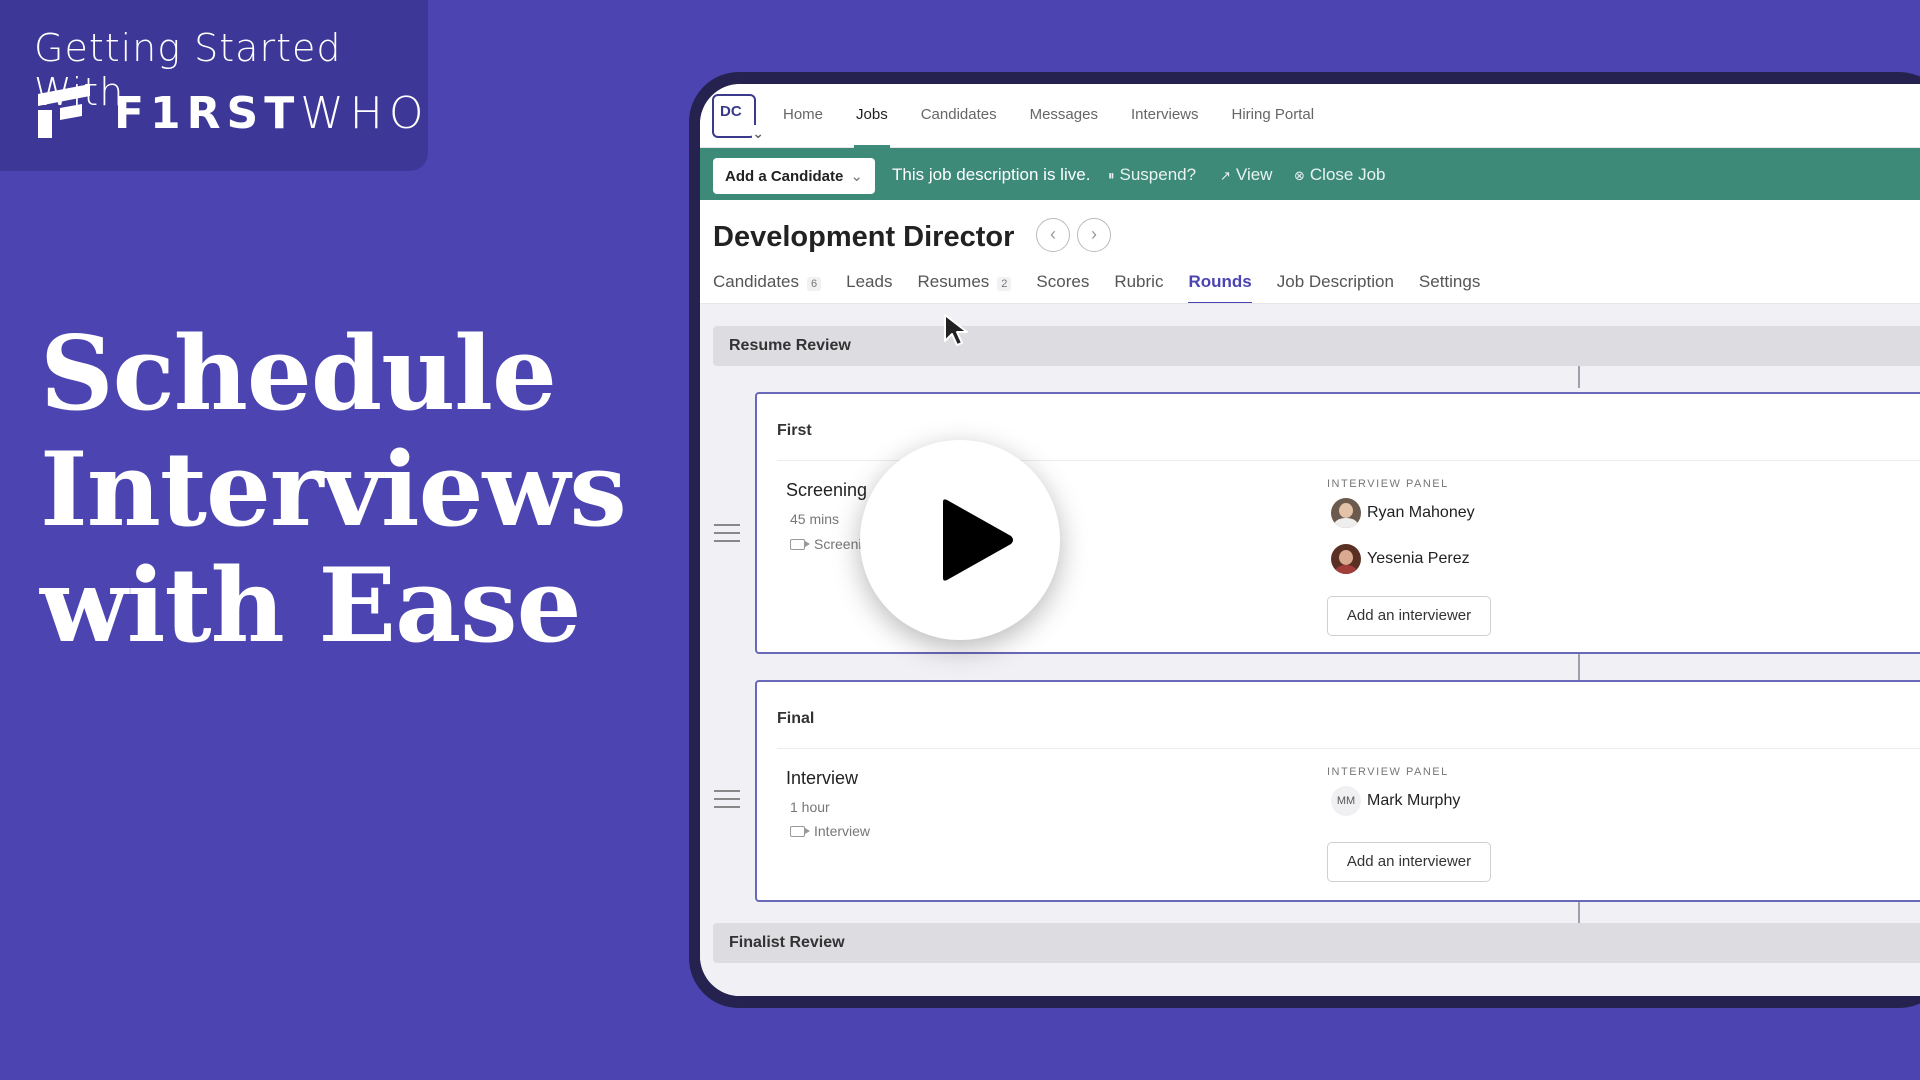  Describe the element at coordinates (810, 807) in the screenshot. I see `interview-duration: 1 hour` at that location.